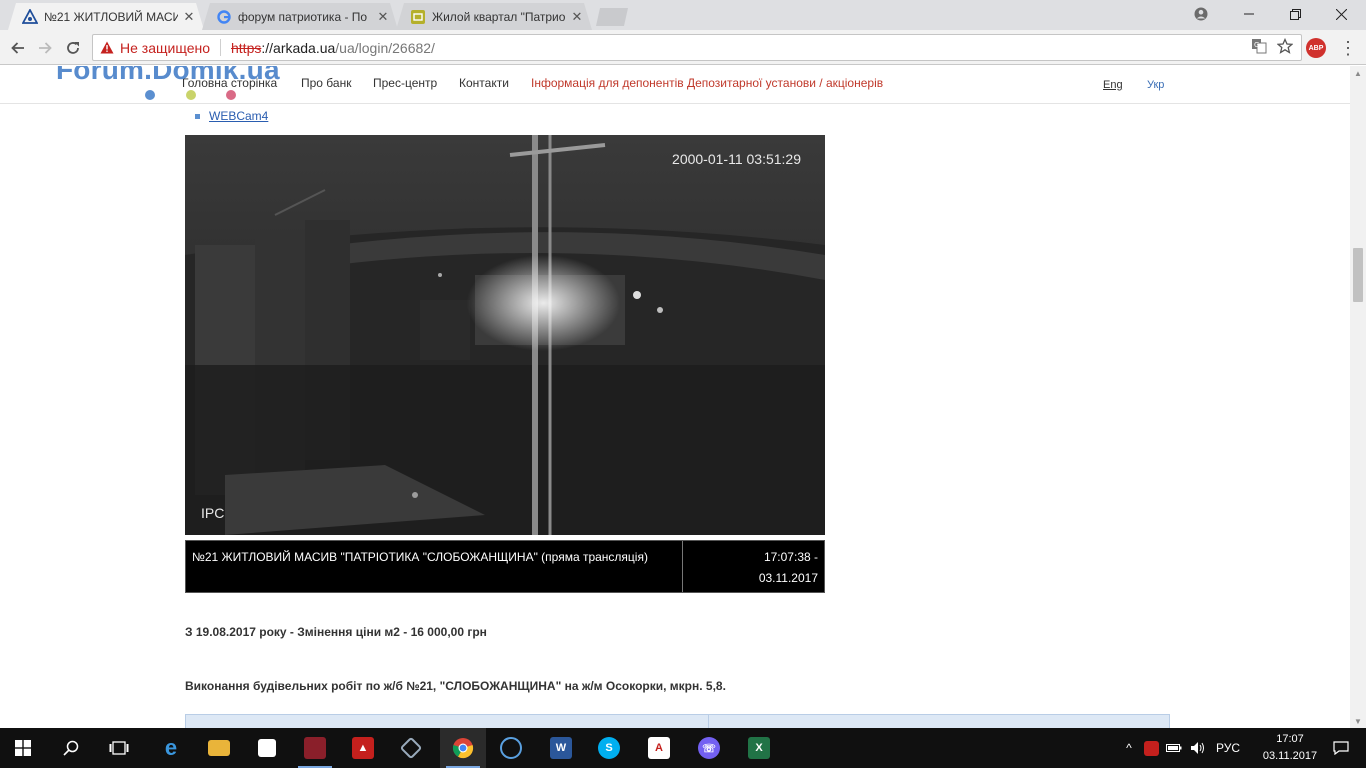  What do you see at coordinates (1290, 748) in the screenshot?
I see `taskbar-clock: 17:07 03.11.2017` at bounding box center [1290, 748].